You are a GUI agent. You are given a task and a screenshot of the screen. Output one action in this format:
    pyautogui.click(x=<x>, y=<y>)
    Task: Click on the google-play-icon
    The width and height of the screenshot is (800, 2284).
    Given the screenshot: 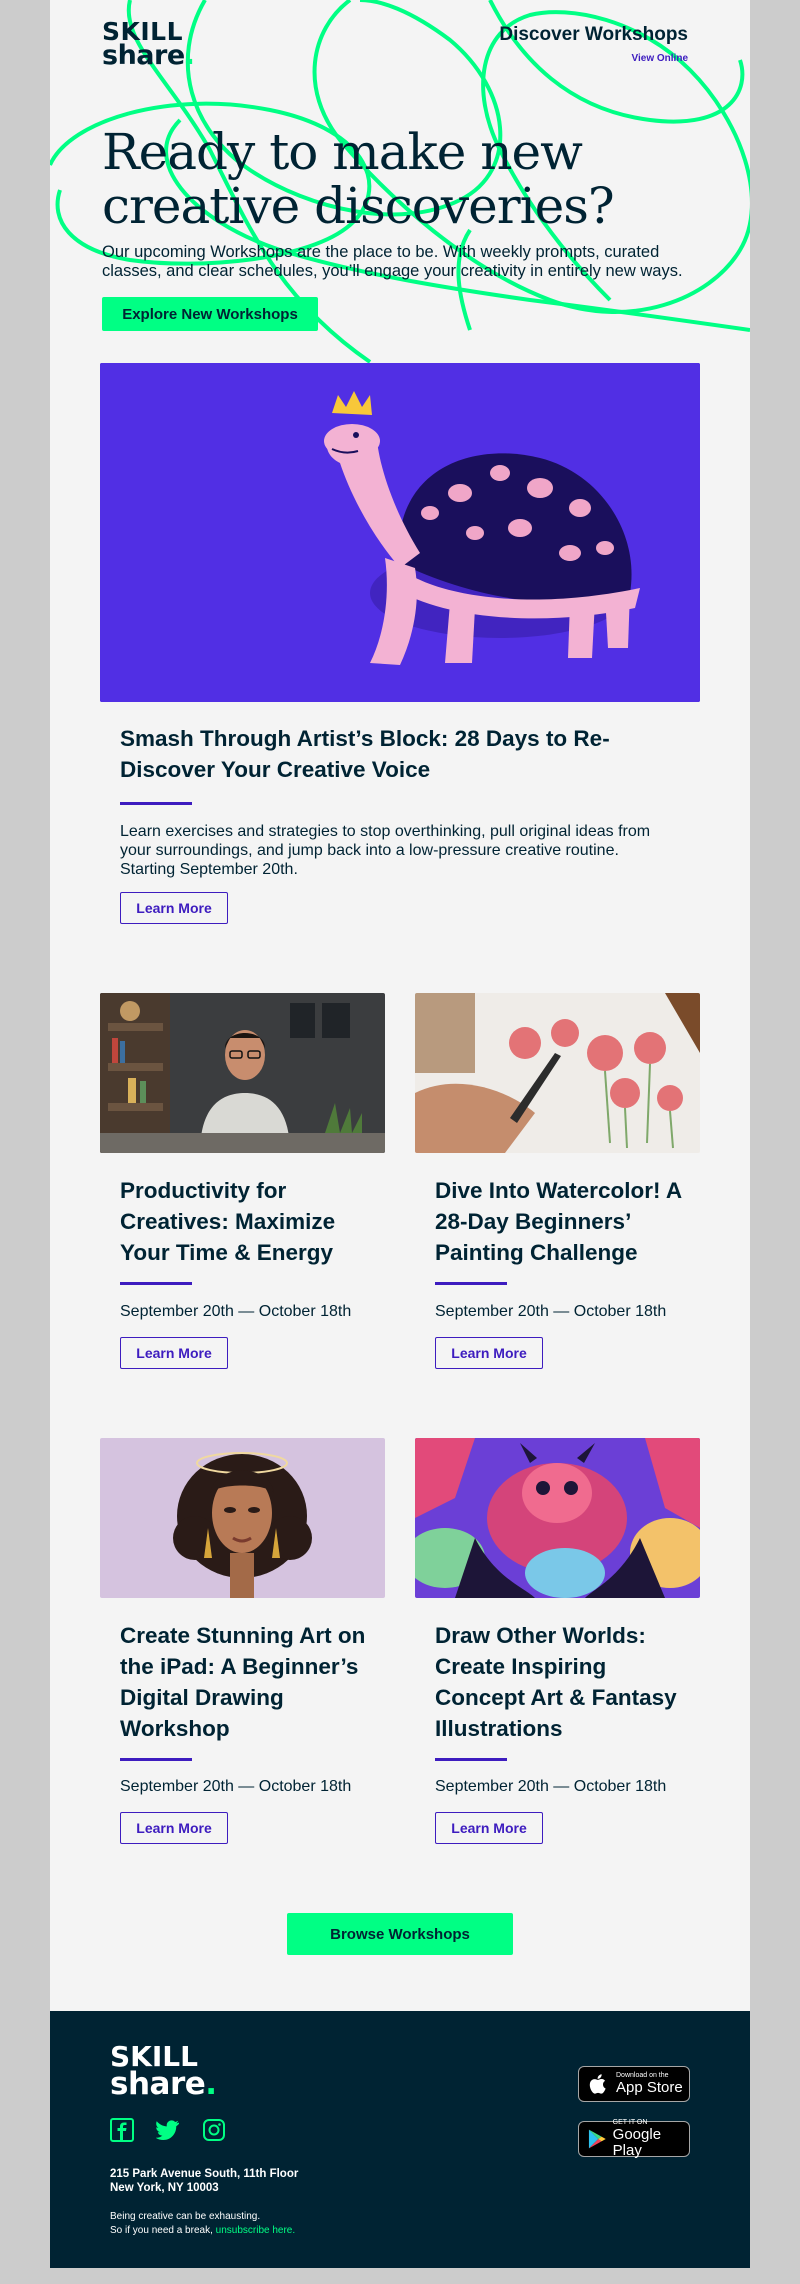 What is the action you would take?
    pyautogui.click(x=597, y=2139)
    